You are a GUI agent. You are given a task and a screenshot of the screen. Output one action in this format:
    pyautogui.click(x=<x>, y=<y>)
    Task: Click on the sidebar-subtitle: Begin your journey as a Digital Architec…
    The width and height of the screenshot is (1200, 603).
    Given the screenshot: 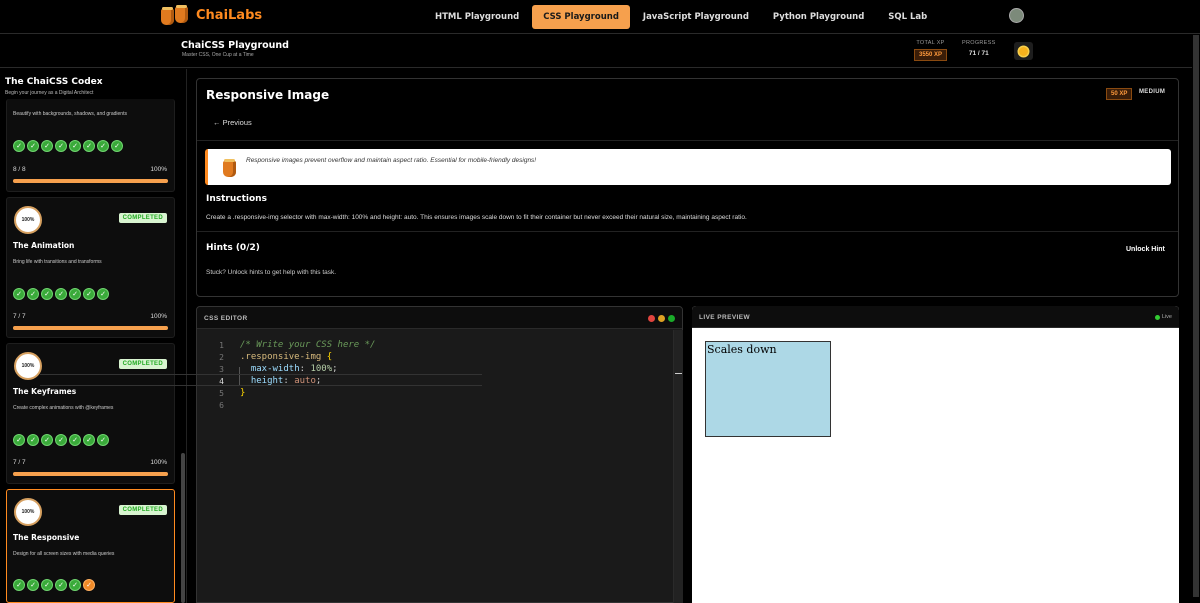 What is the action you would take?
    pyautogui.click(x=49, y=93)
    